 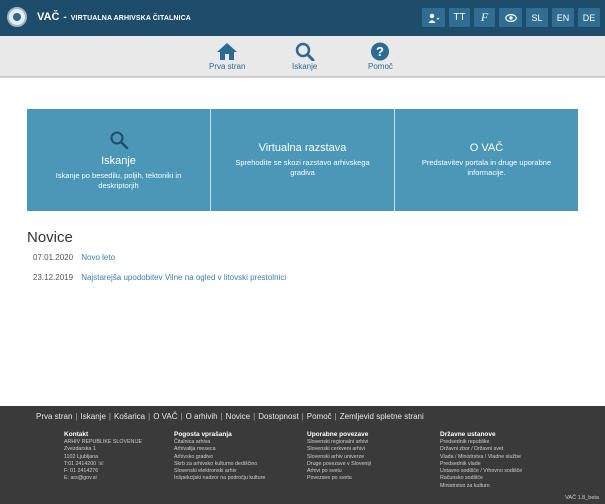 What do you see at coordinates (238, 416) in the screenshot?
I see `footer-link-news: Novice` at bounding box center [238, 416].